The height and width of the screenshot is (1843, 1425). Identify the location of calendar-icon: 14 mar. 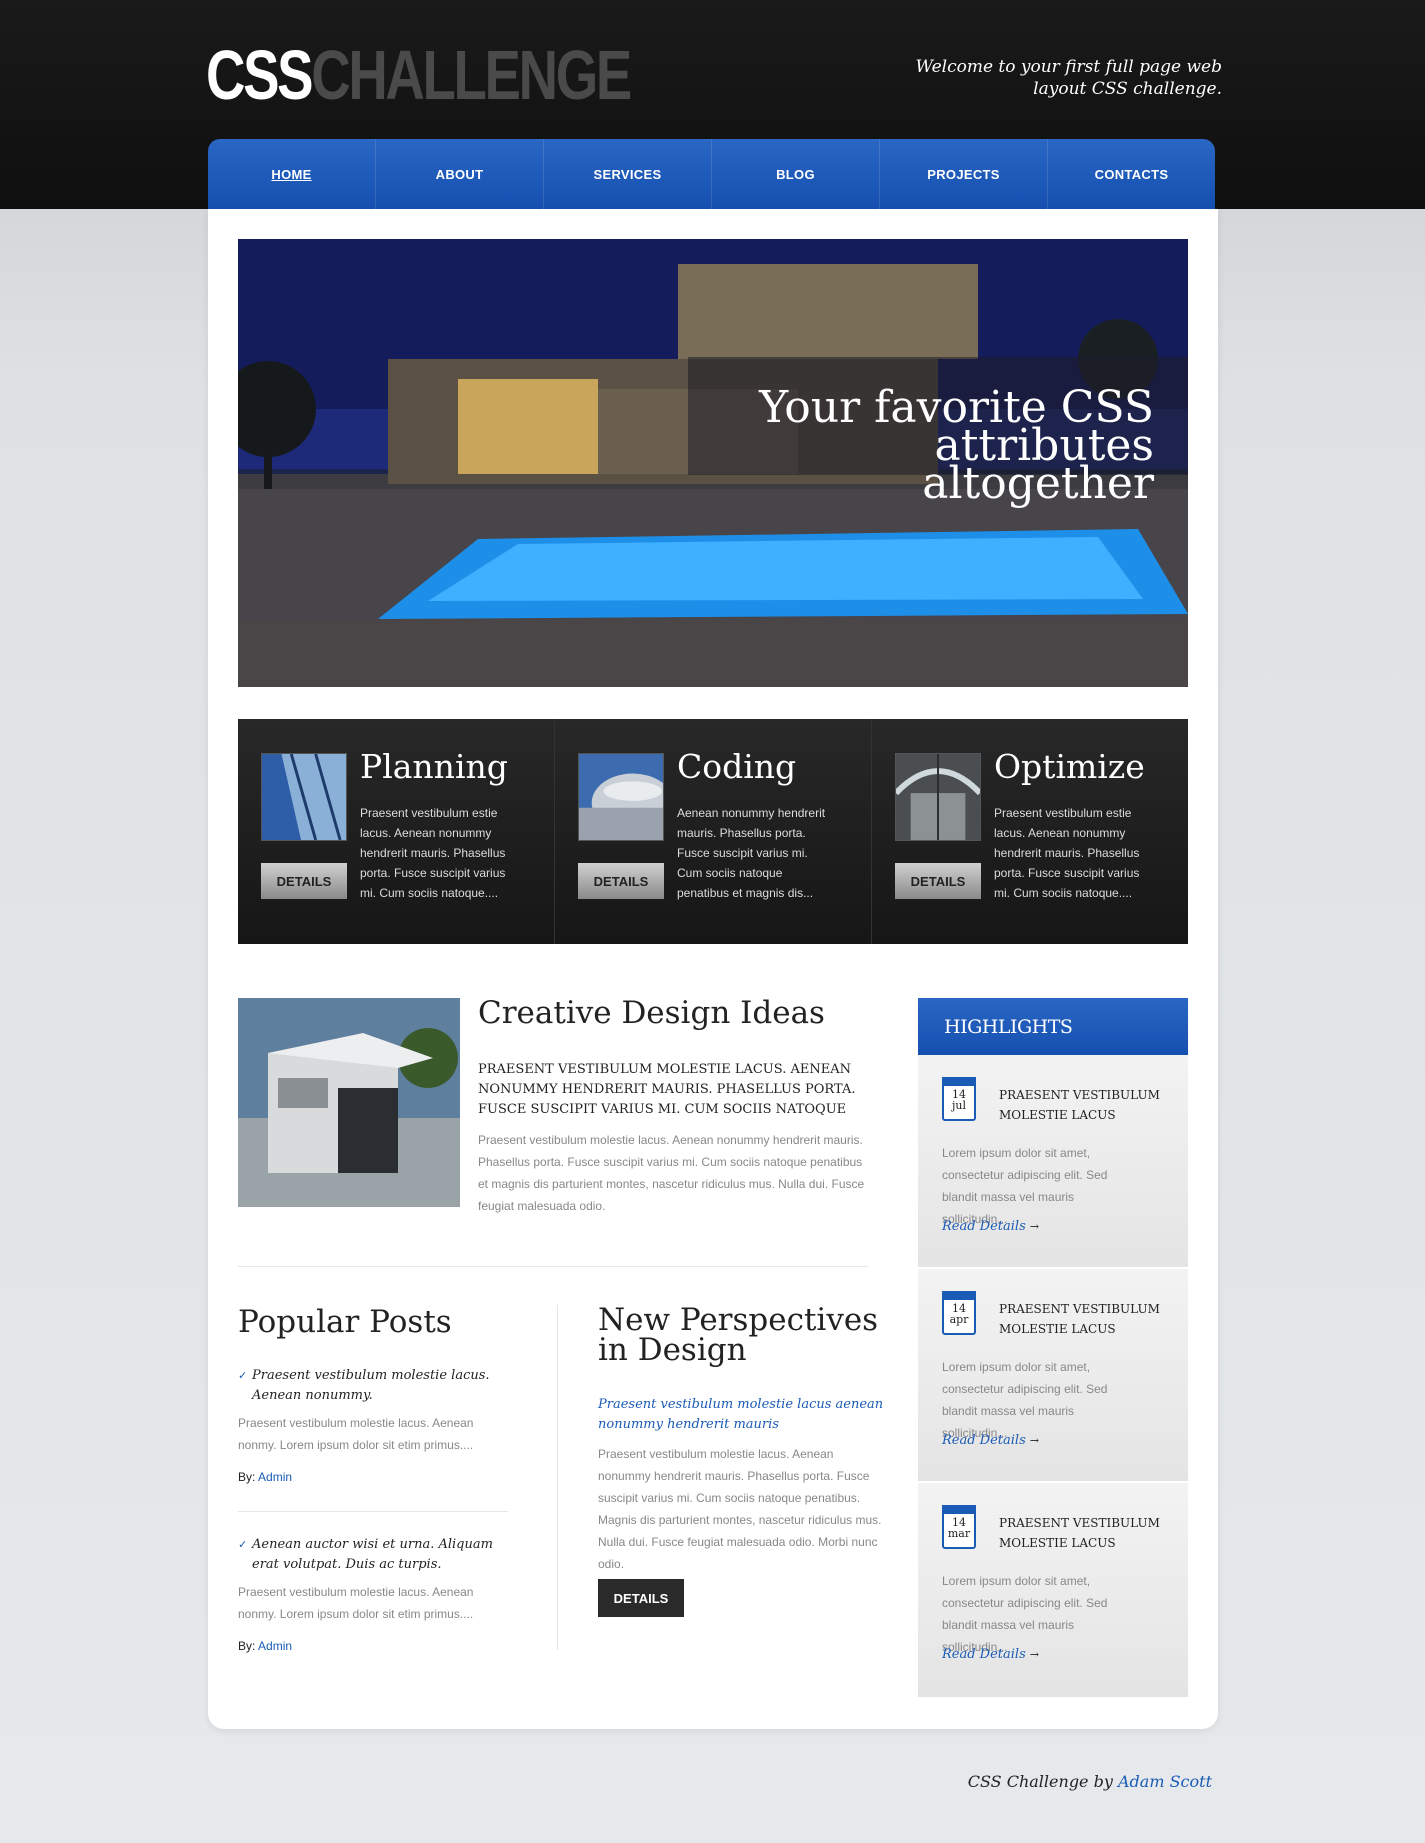
(959, 1527).